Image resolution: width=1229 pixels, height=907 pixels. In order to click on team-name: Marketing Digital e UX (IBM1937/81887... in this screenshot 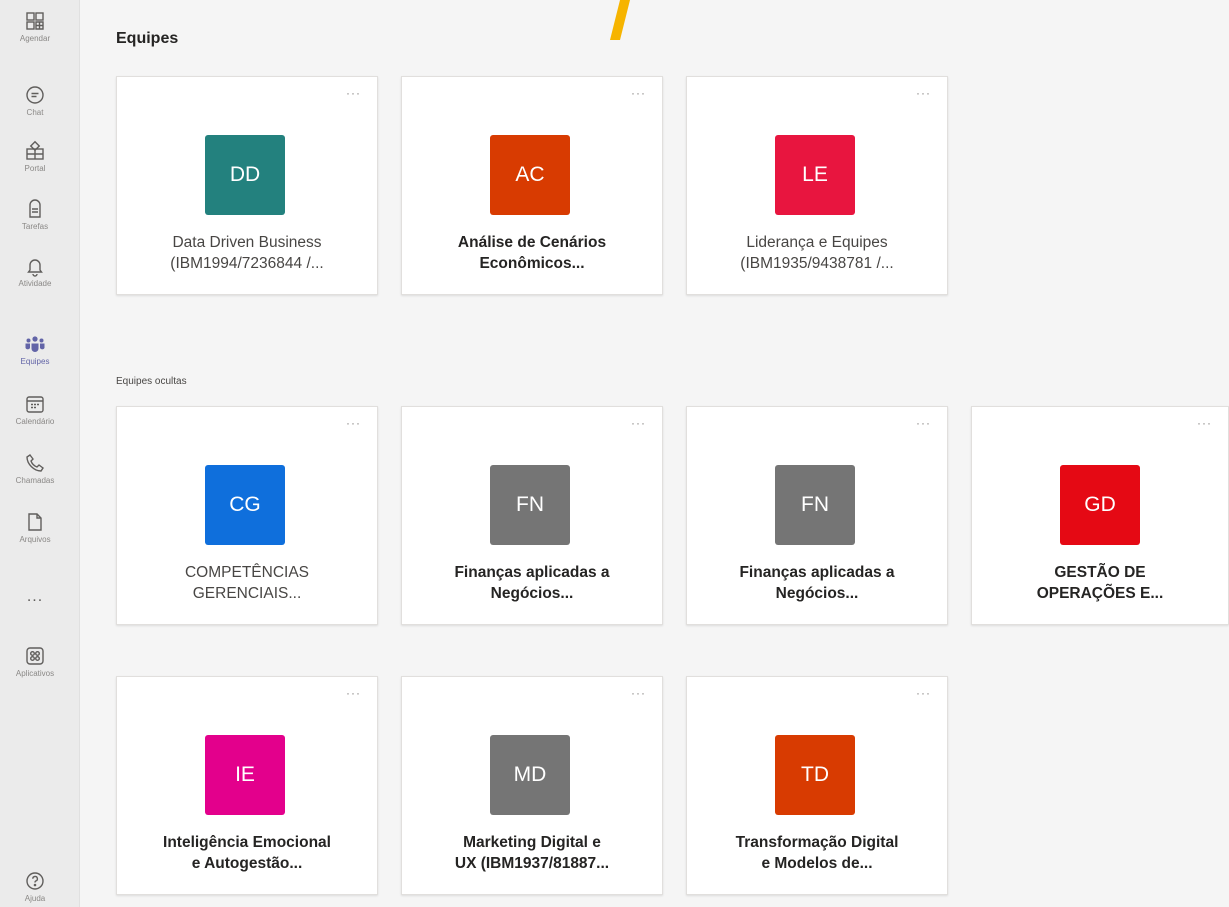, I will do `click(532, 853)`.